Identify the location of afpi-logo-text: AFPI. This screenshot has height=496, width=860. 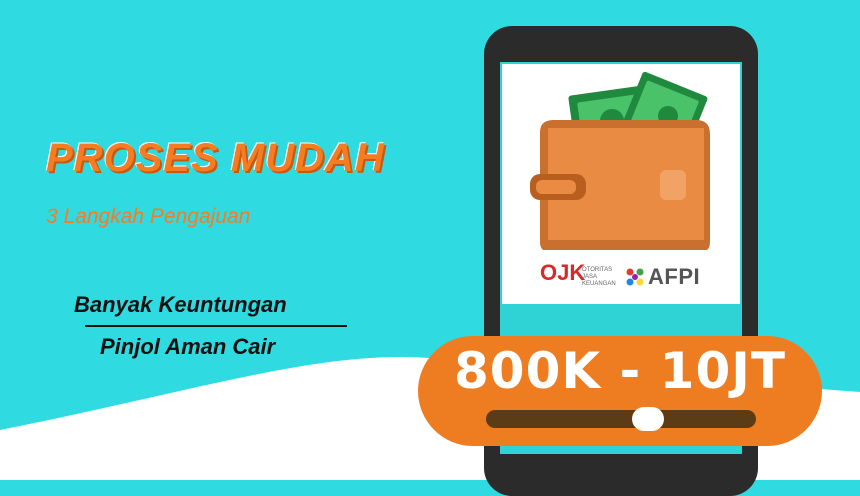
(674, 276).